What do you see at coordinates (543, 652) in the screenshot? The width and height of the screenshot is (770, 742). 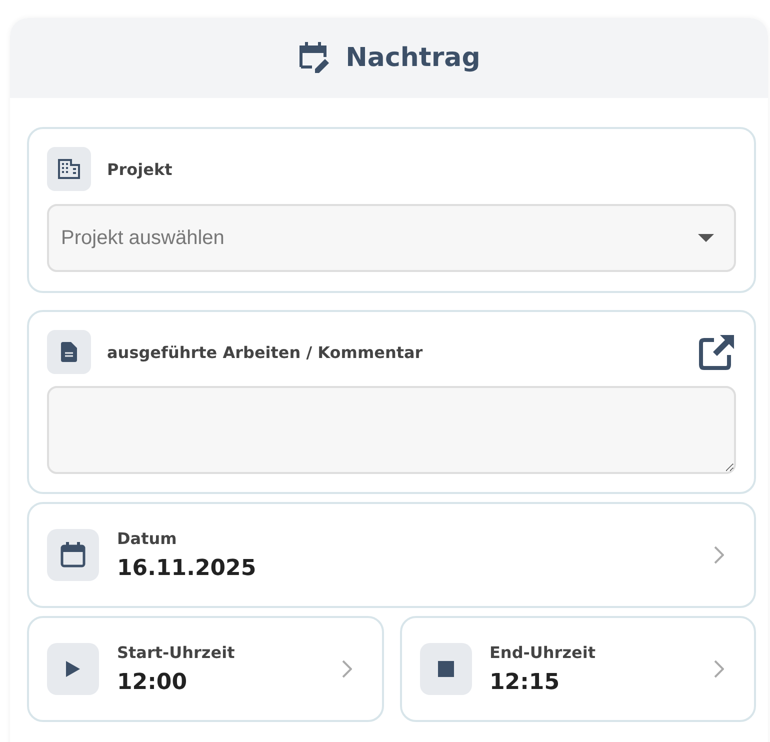 I see `time-label: End-Uhrzeit` at bounding box center [543, 652].